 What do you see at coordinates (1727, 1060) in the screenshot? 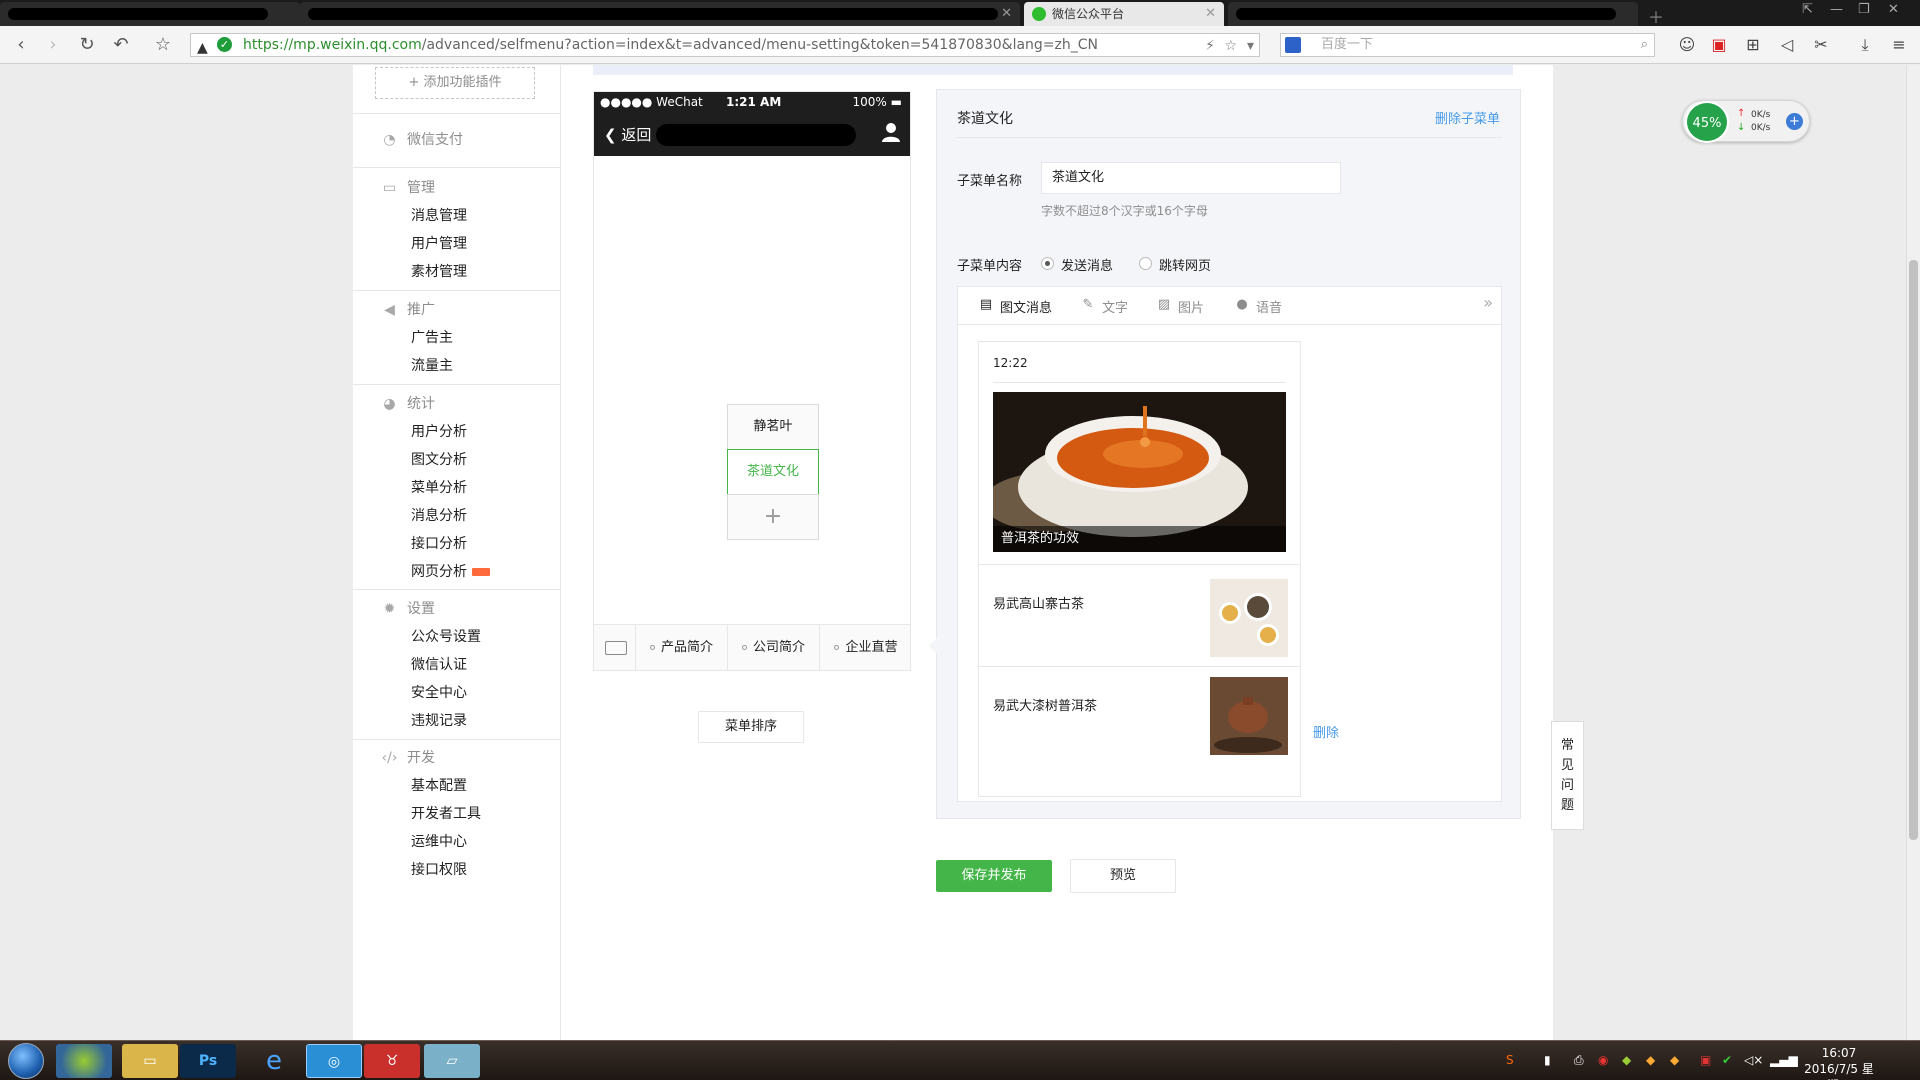
I see `tray-check-icon: ✔` at bounding box center [1727, 1060].